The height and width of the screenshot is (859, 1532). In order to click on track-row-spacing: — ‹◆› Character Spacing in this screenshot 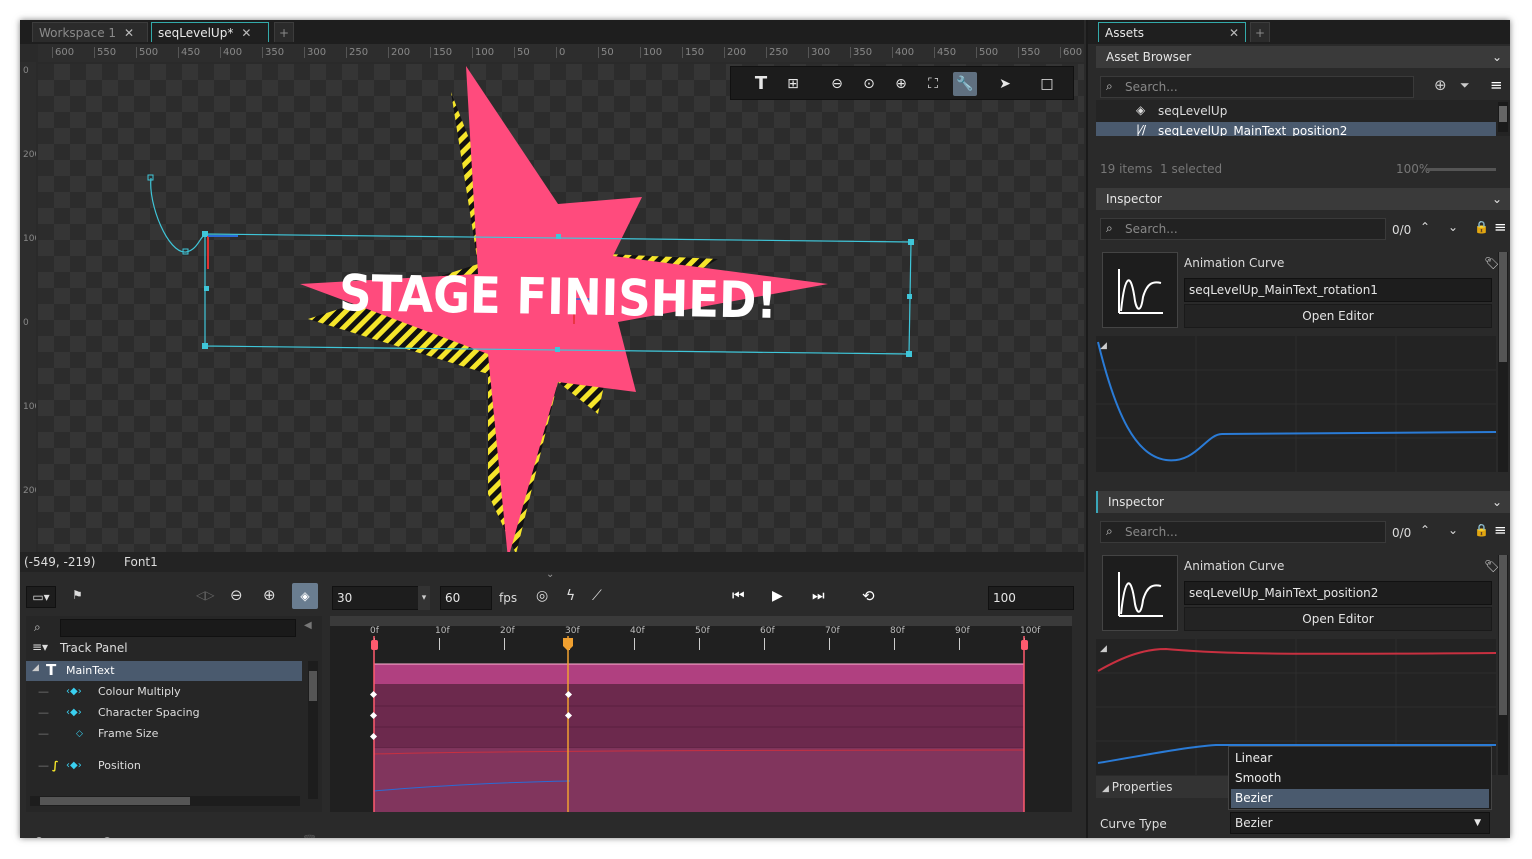, I will do `click(174, 713)`.